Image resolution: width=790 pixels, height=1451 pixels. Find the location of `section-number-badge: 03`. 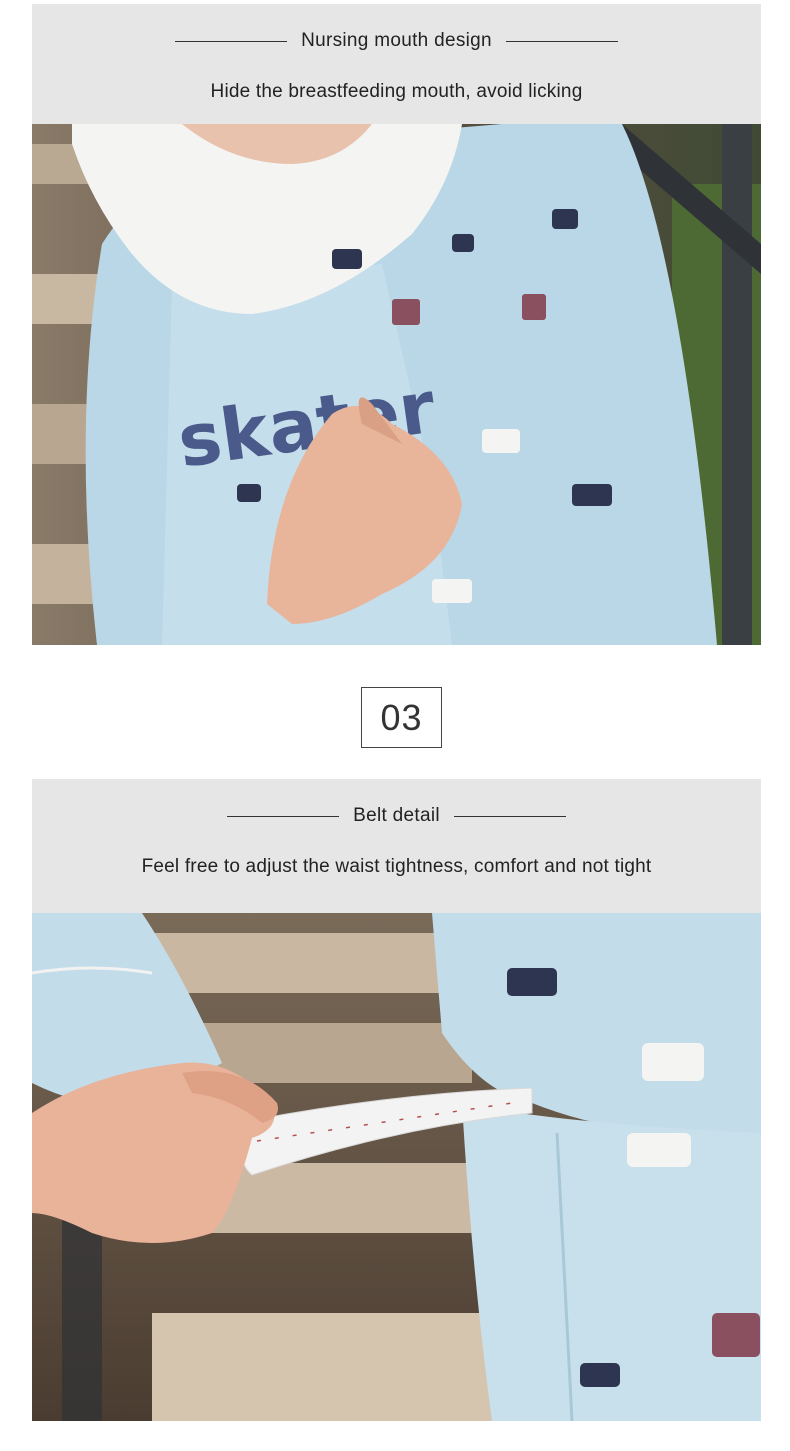

section-number-badge: 03 is located at coordinates (401, 717).